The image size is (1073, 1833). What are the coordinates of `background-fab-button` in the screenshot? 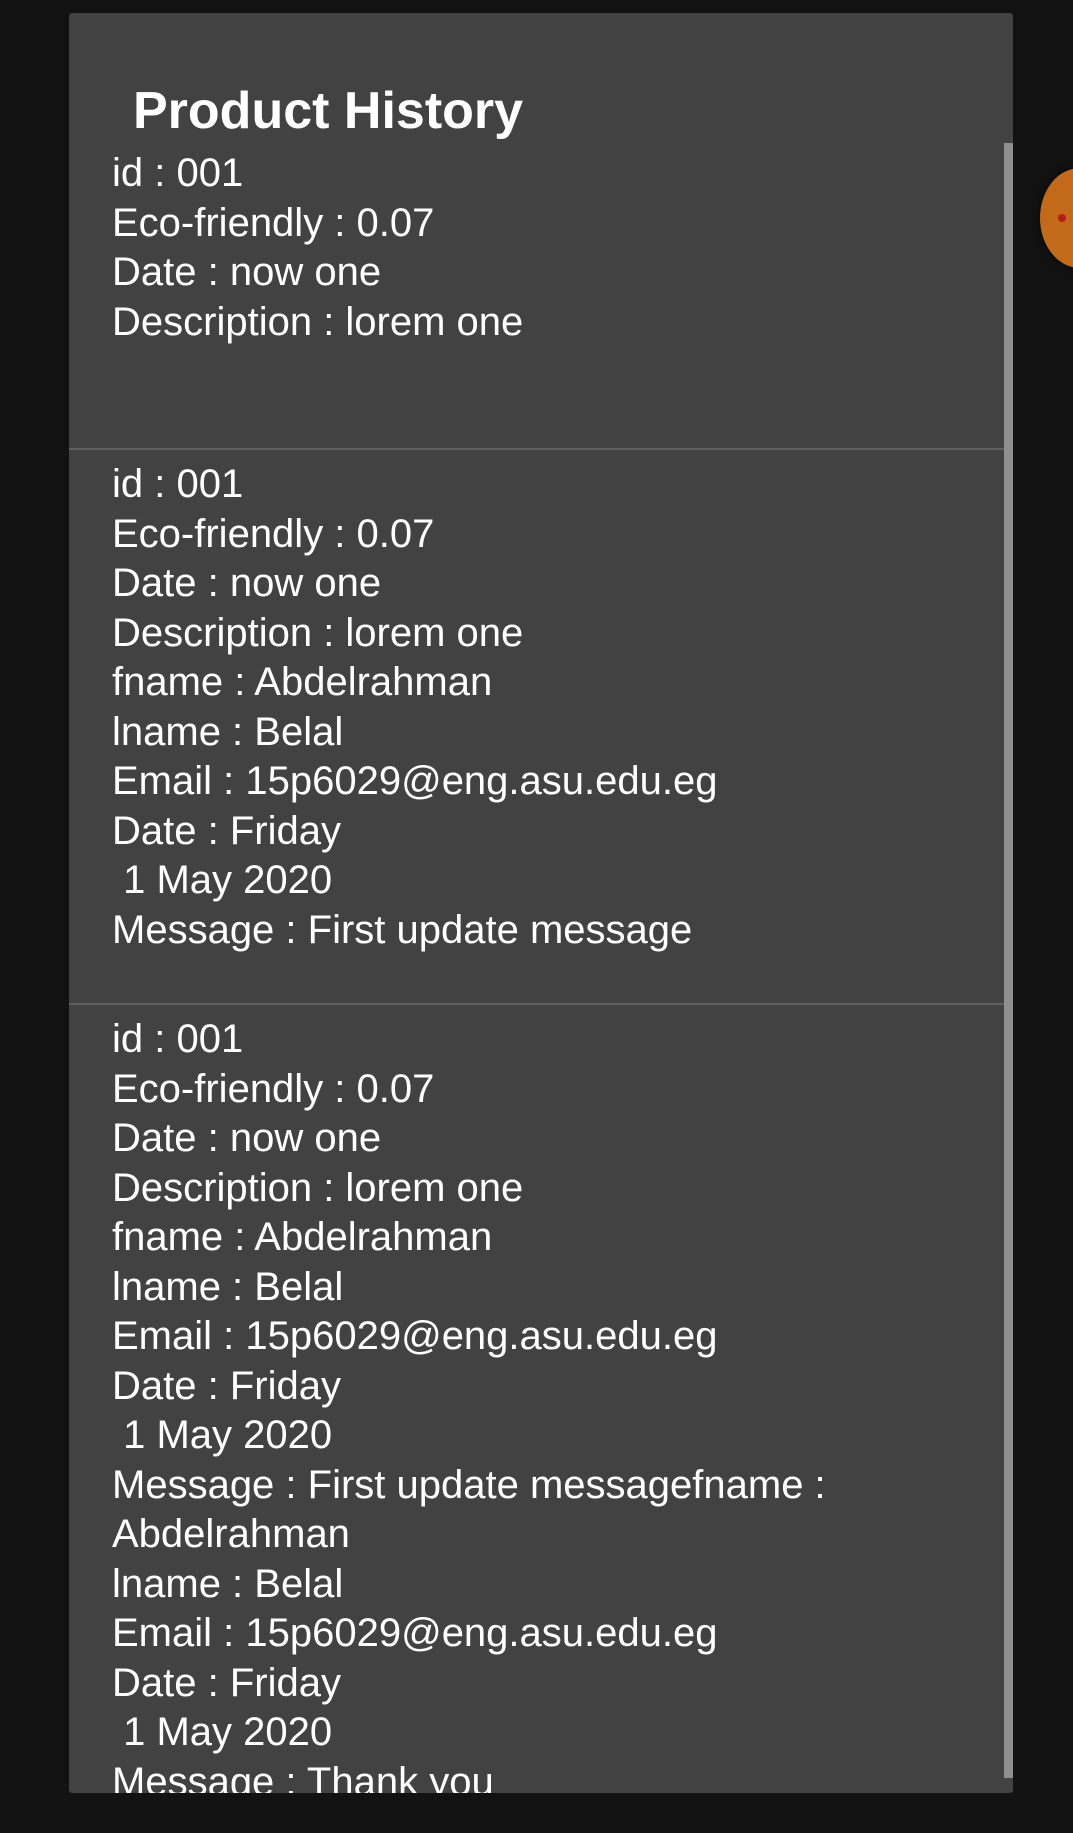 It's located at (1056, 218).